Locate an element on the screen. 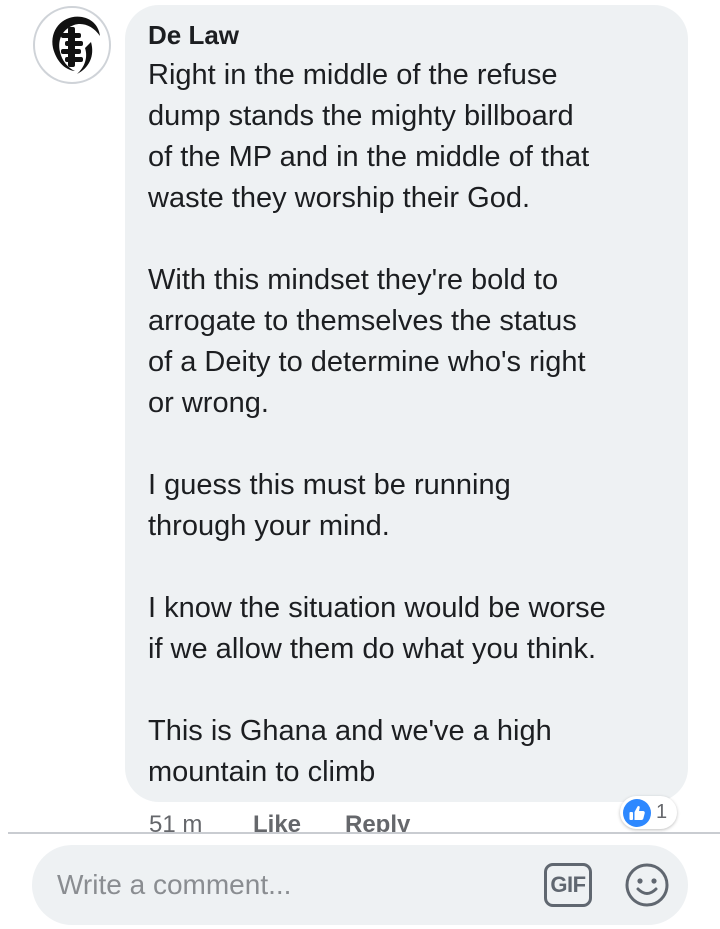  comment-composer: GIF is located at coordinates (360, 885).